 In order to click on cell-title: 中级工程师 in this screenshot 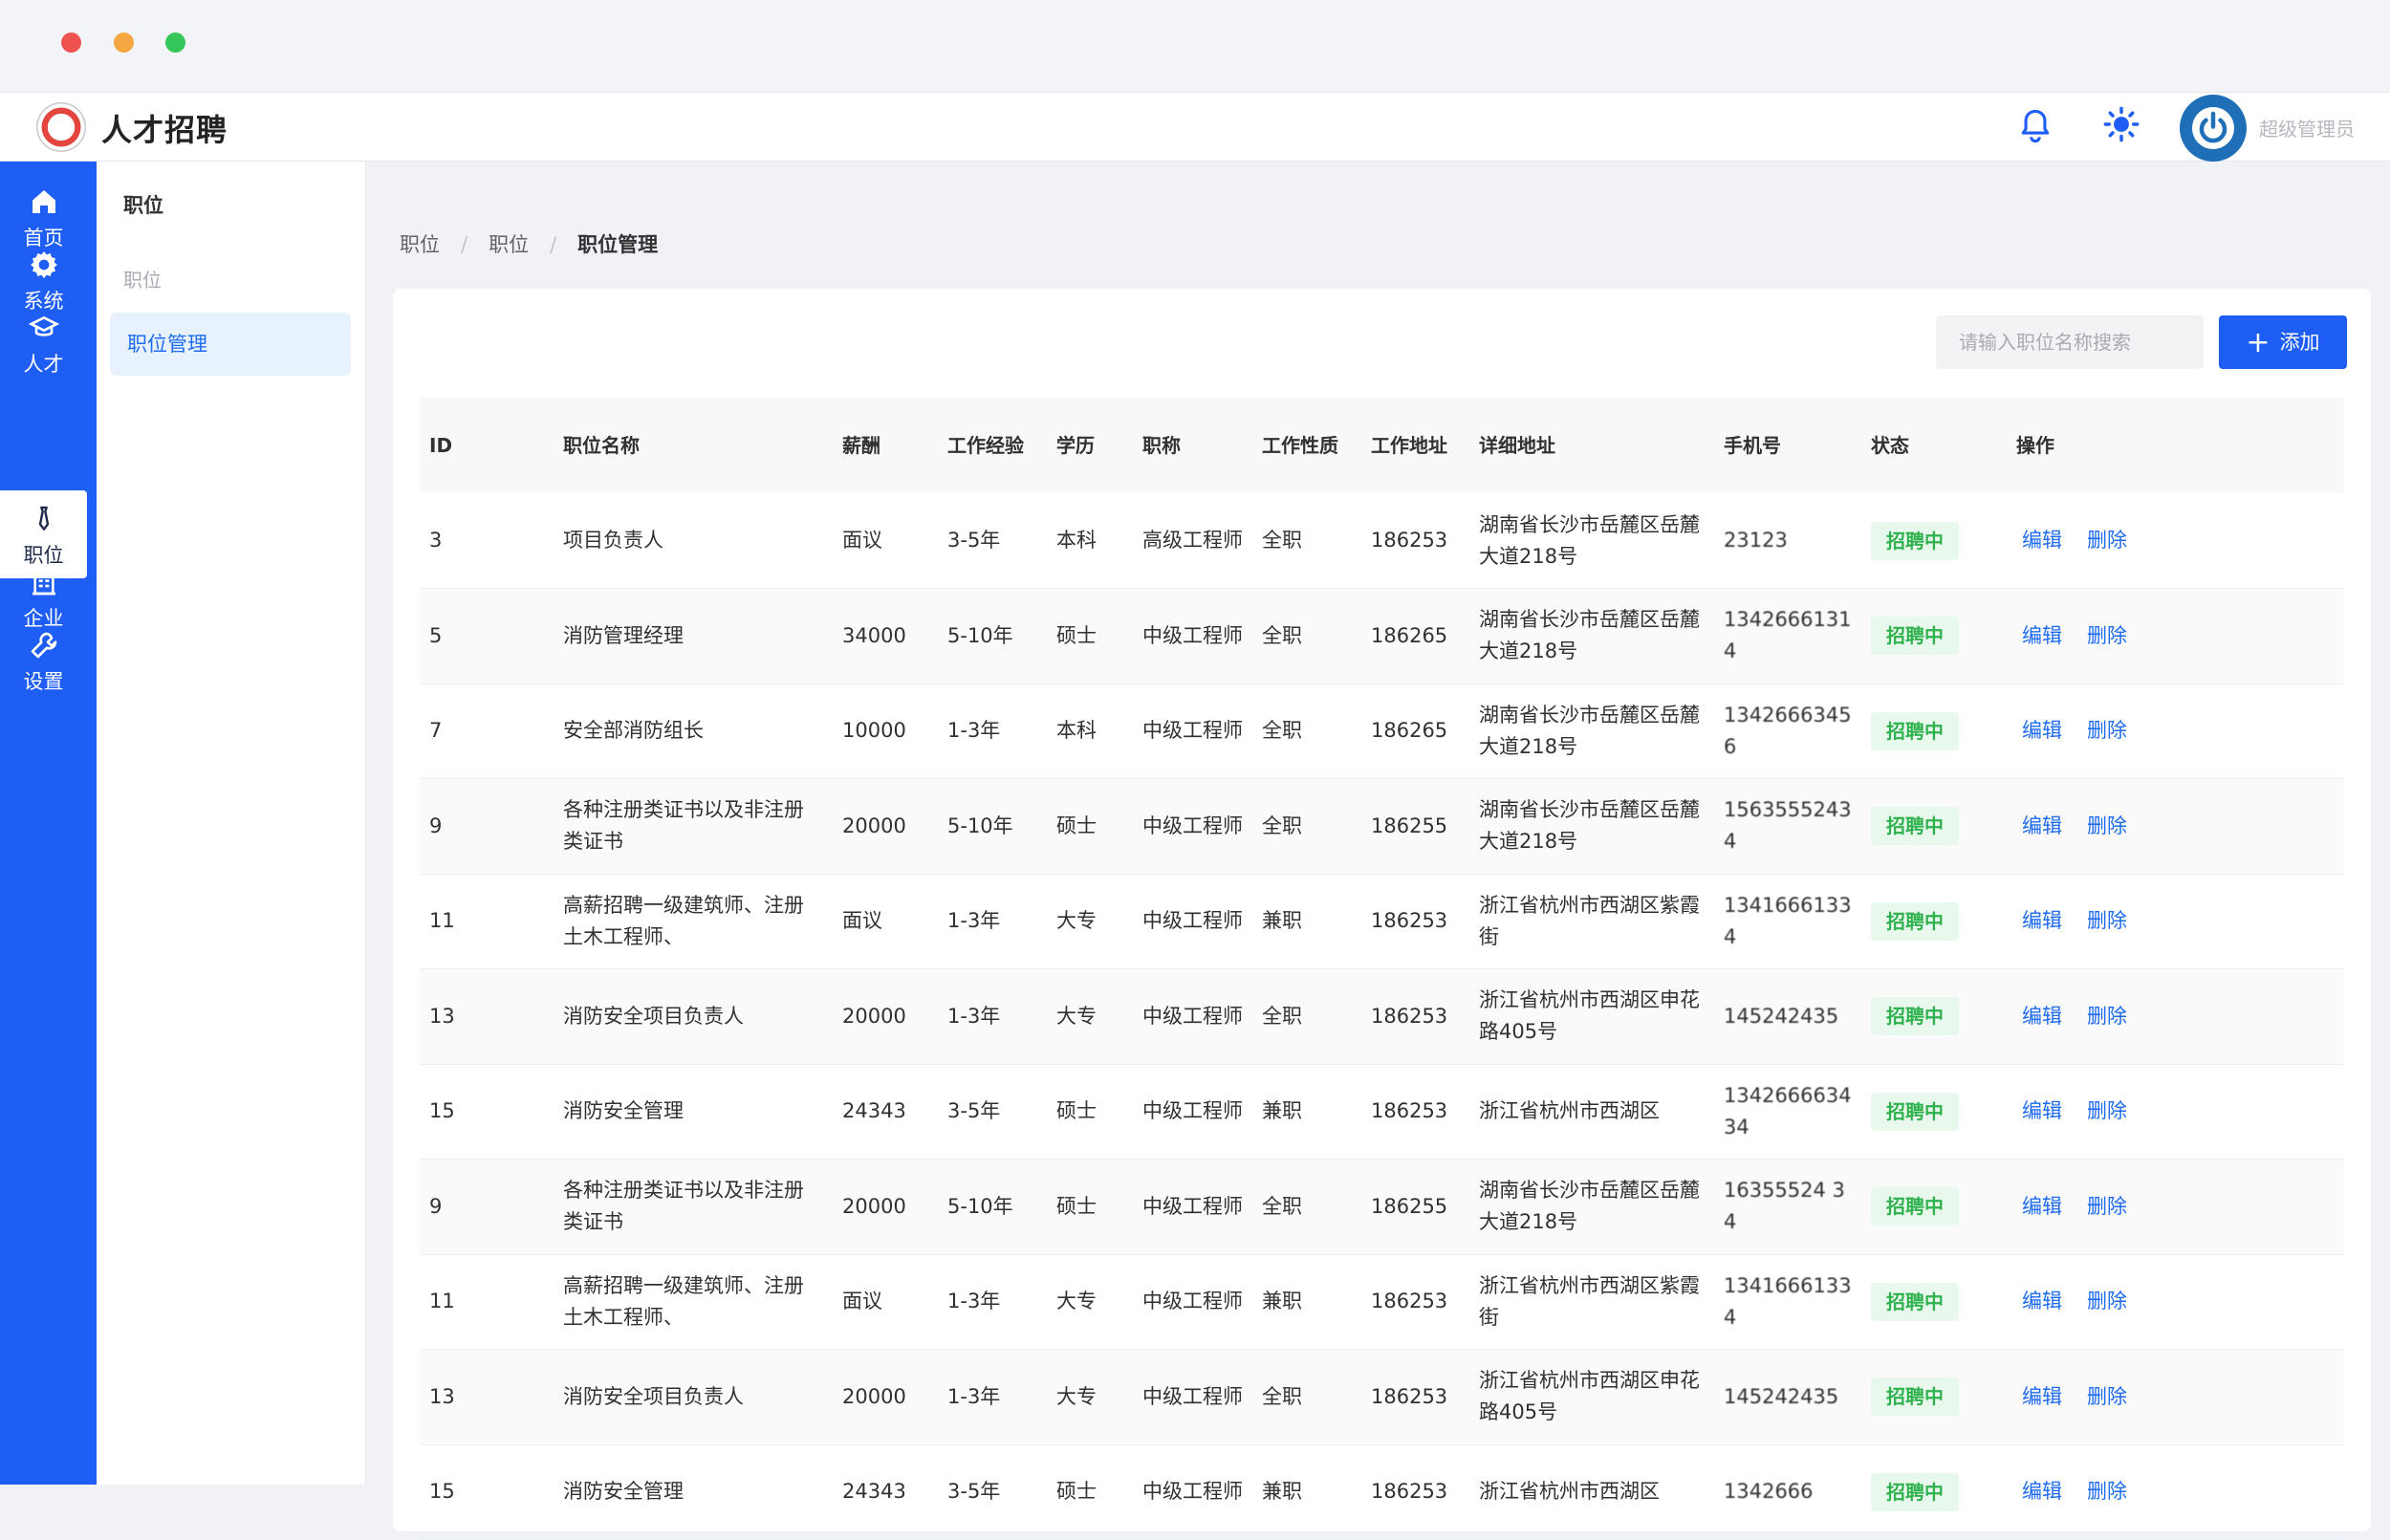, I will do `click(1192, 635)`.